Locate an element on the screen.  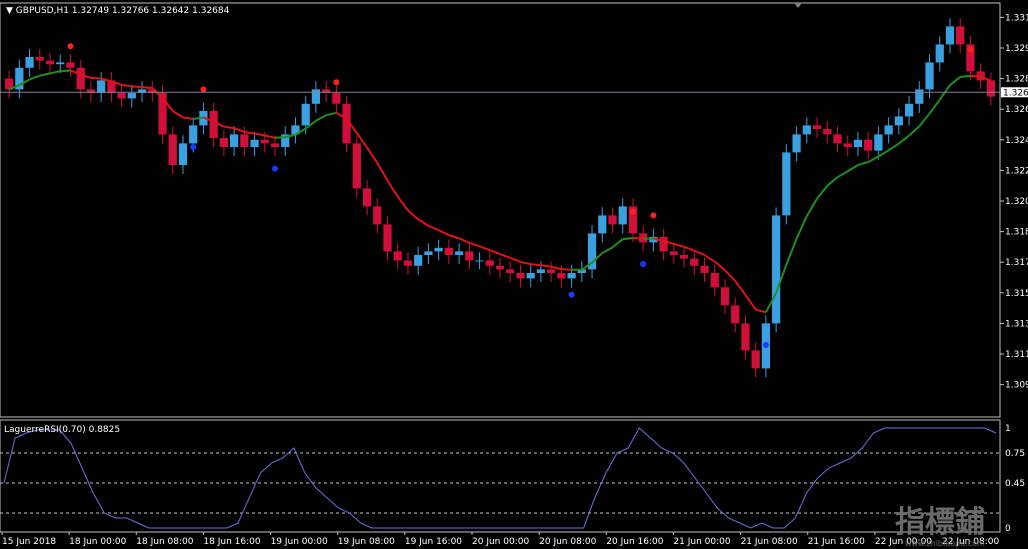
y-tick-label: 1.324 is located at coordinates (1016, 141).